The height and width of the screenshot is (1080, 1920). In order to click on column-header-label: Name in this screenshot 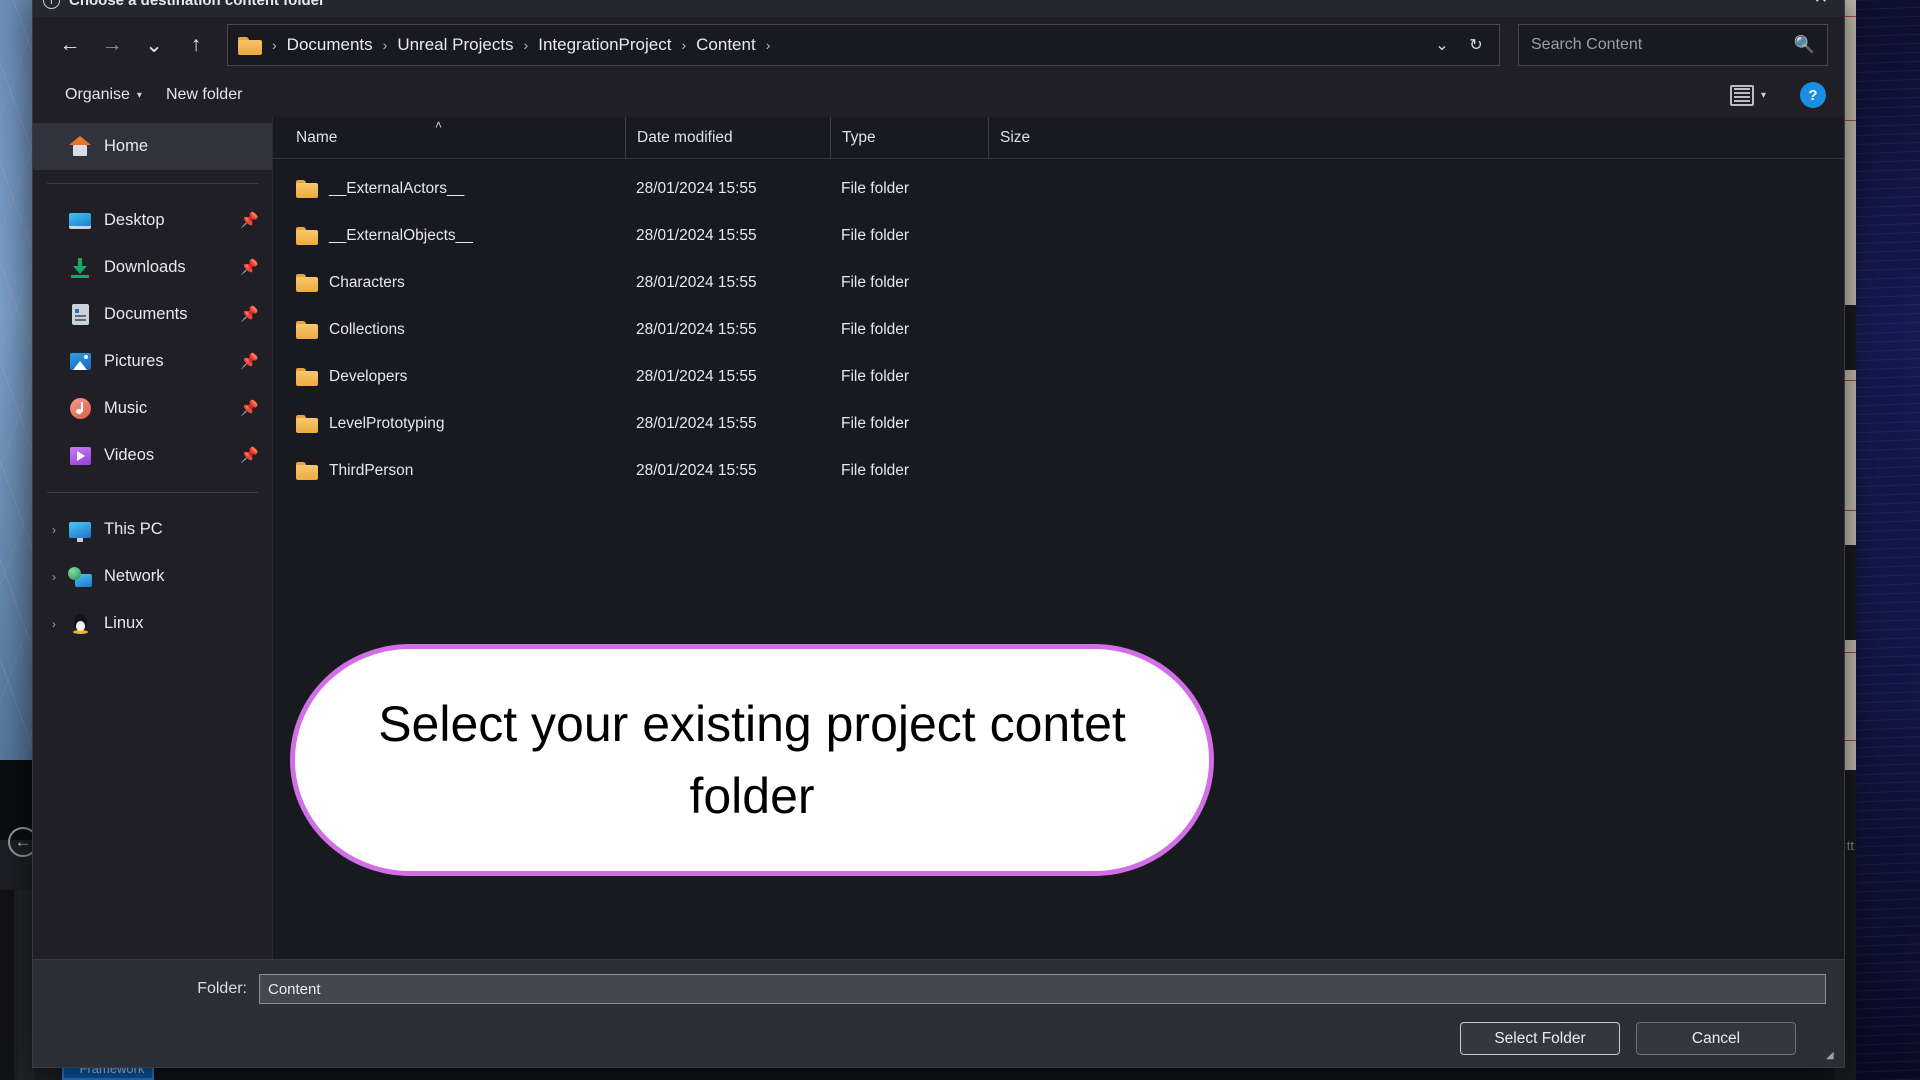, I will do `click(317, 137)`.